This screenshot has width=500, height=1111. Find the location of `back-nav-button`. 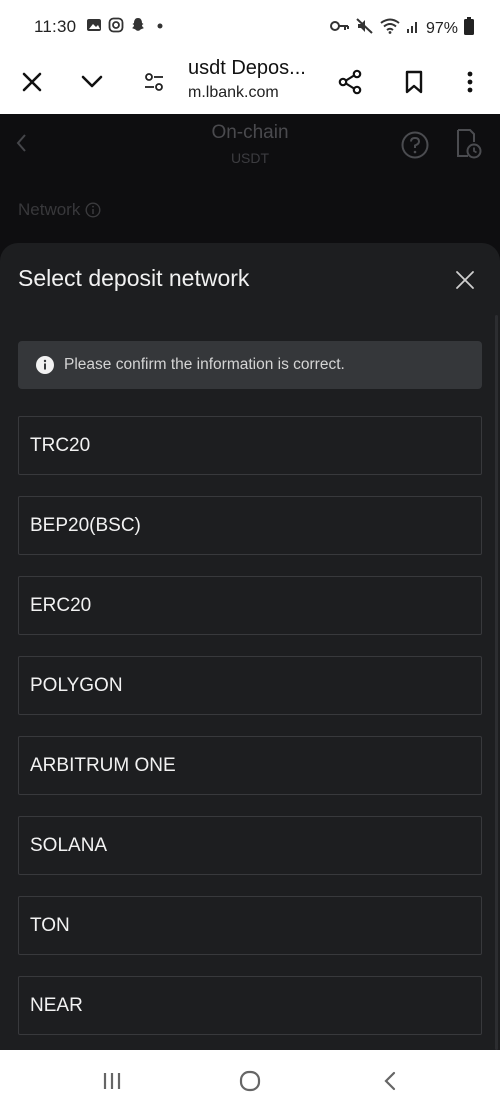

back-nav-button is located at coordinates (390, 1081).